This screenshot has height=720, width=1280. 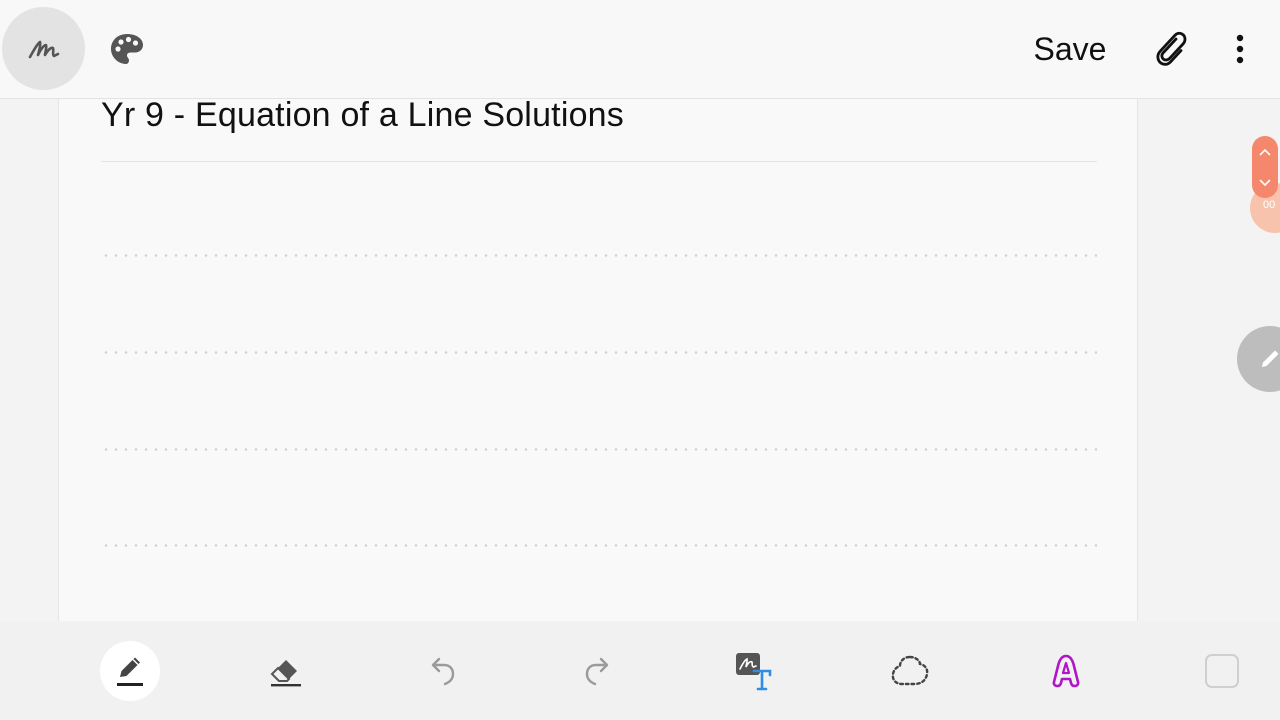 What do you see at coordinates (1070, 49) in the screenshot?
I see `save-button: Save` at bounding box center [1070, 49].